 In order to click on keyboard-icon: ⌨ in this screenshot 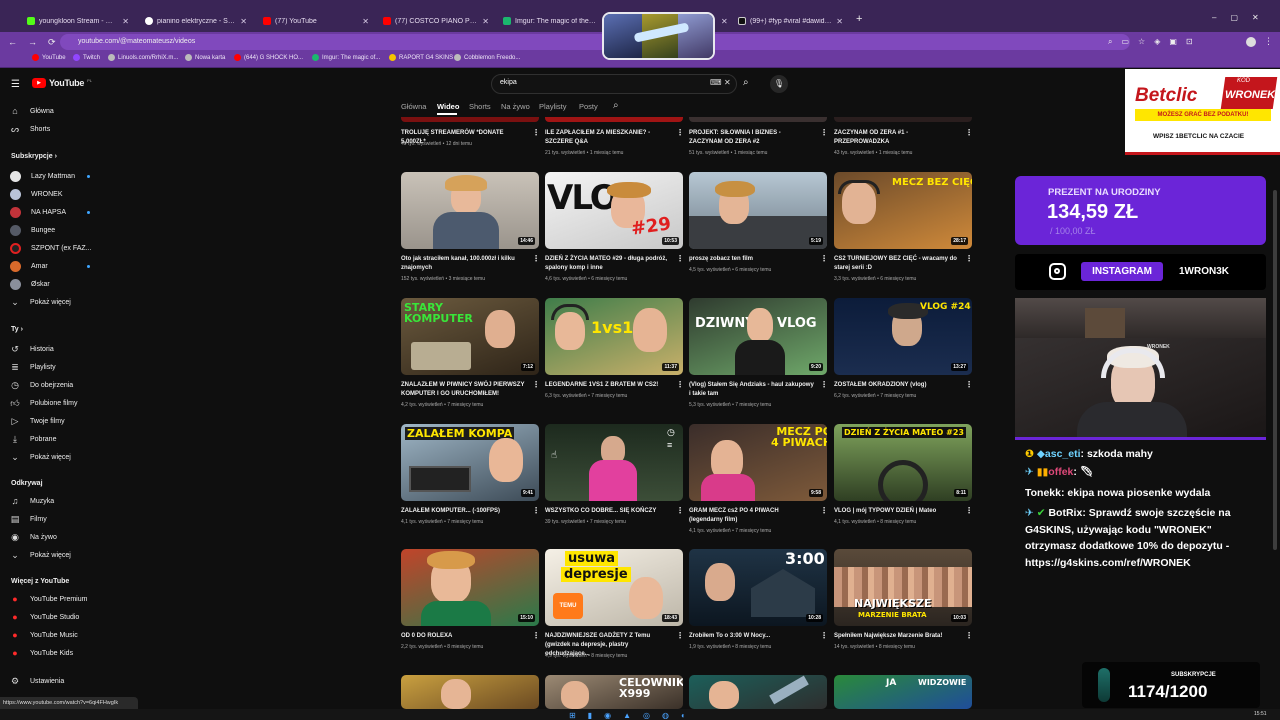, I will do `click(716, 82)`.